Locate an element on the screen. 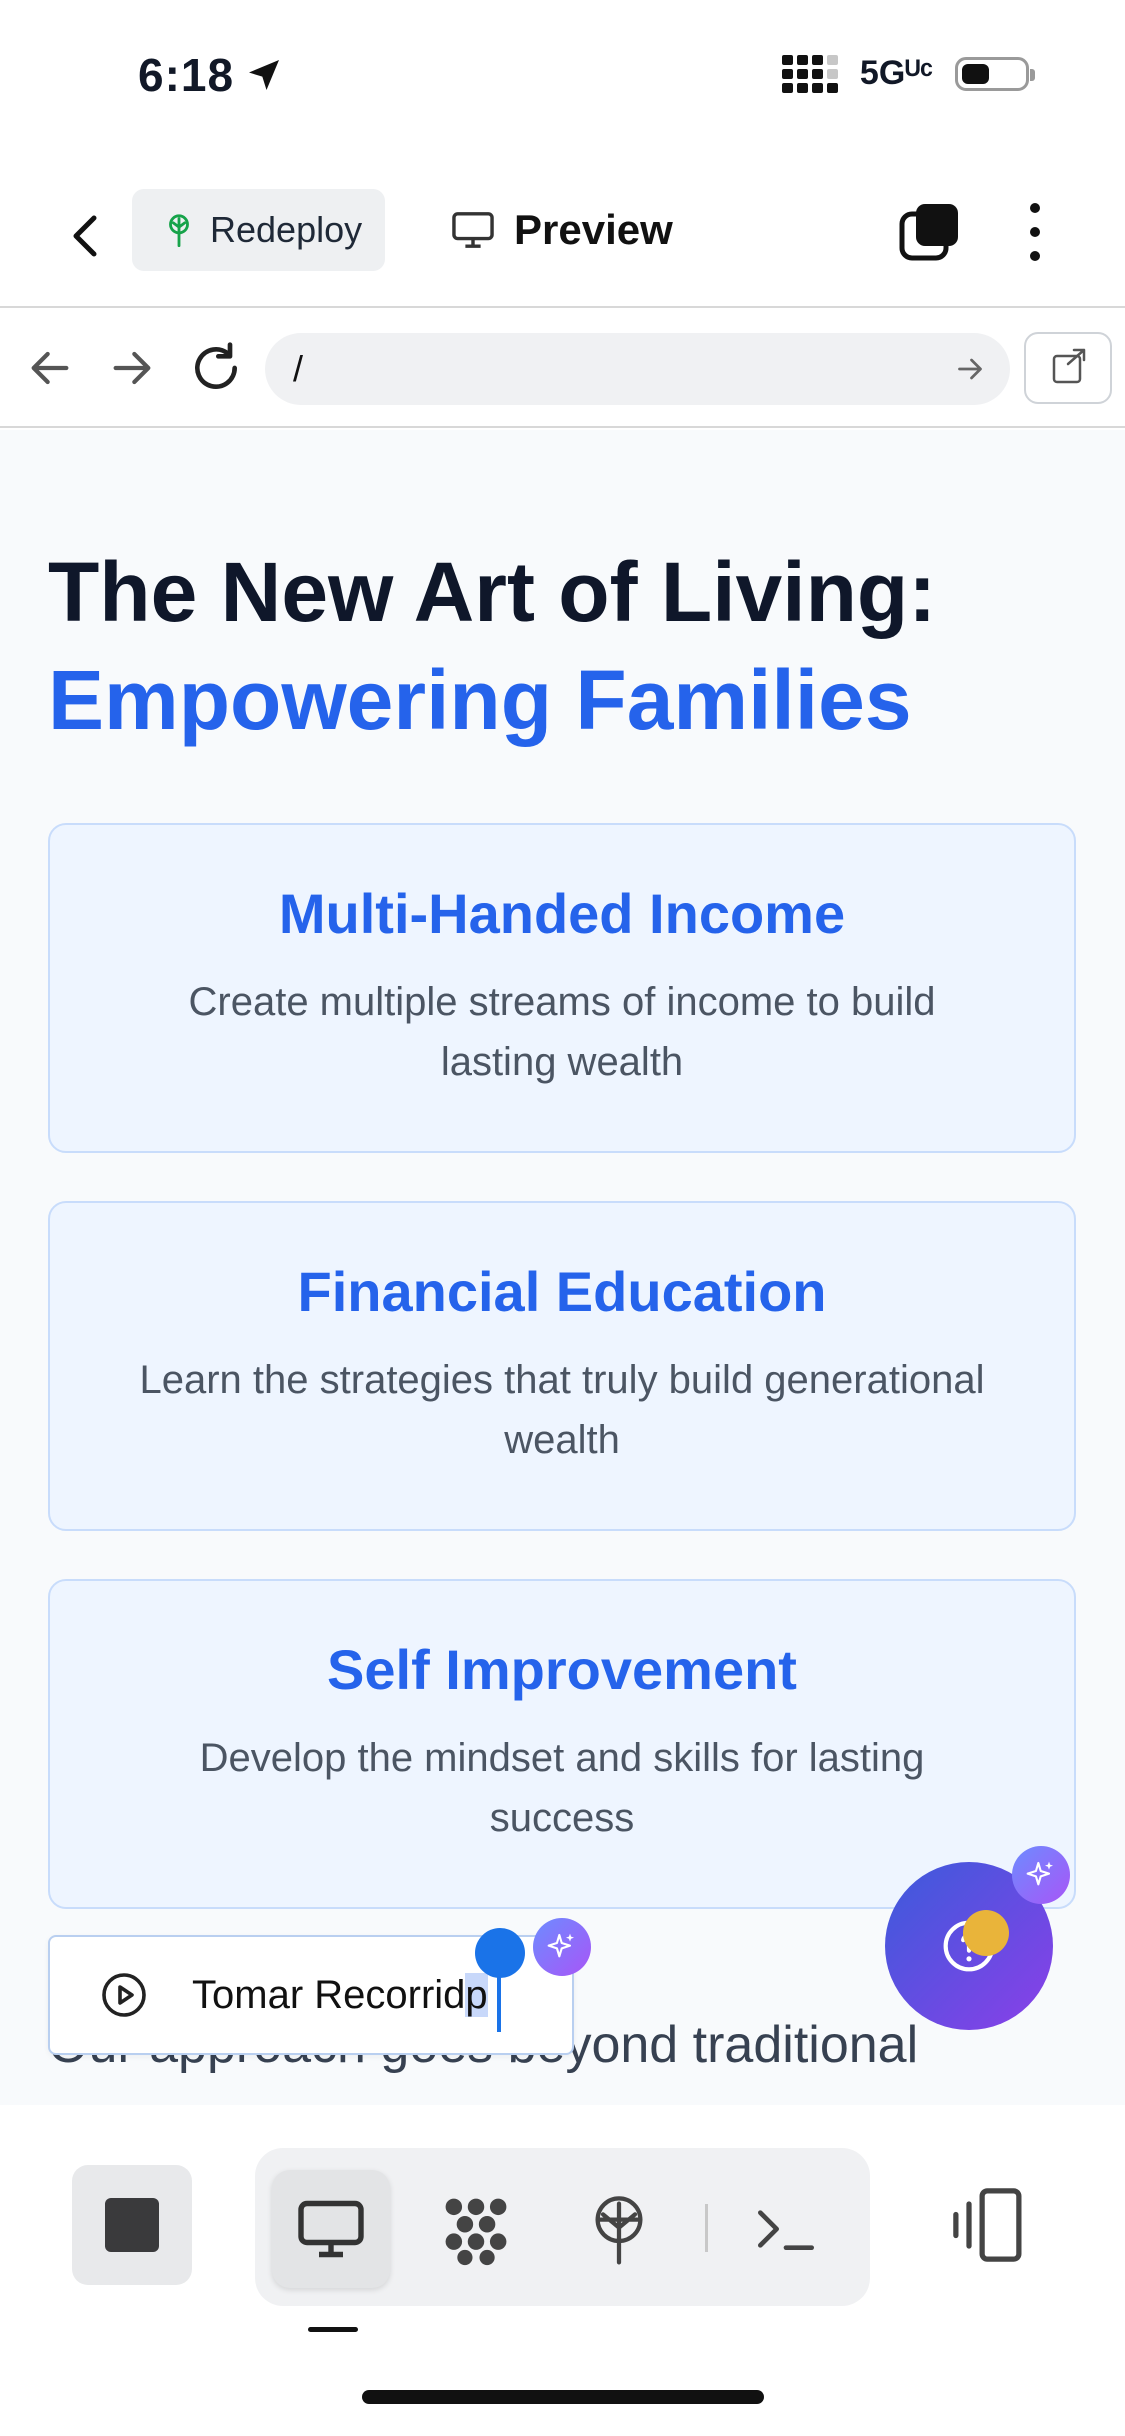  bottom-toolbar is located at coordinates (562, 2270).